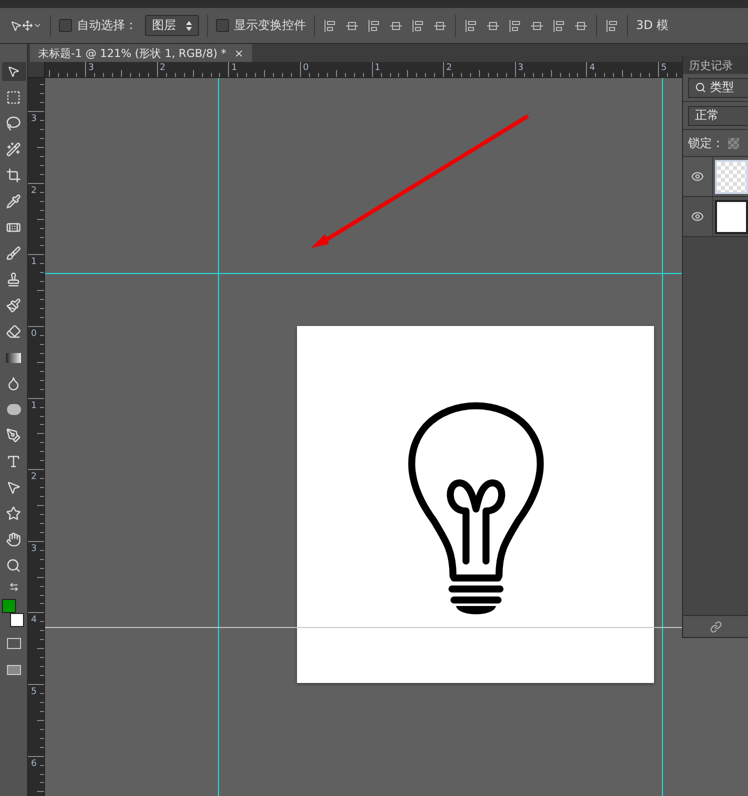  Describe the element at coordinates (107, 25) in the screenshot. I see `auto-select-label: 自动选择：` at that location.